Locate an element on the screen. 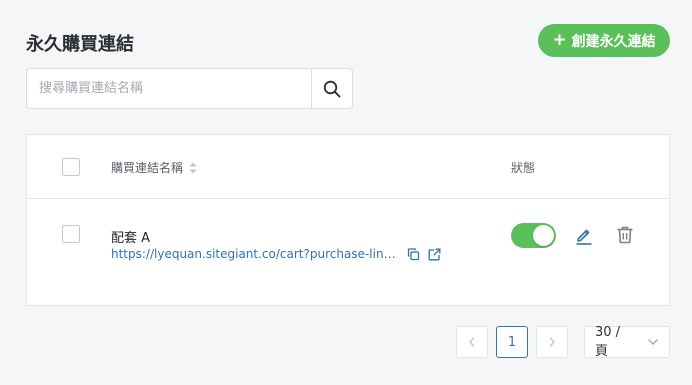  prev-page-button is located at coordinates (472, 342).